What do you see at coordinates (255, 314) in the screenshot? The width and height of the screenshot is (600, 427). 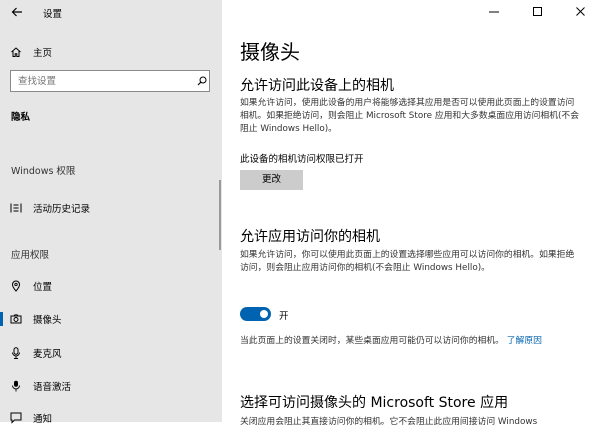 I see `camera-access-toggle` at bounding box center [255, 314].